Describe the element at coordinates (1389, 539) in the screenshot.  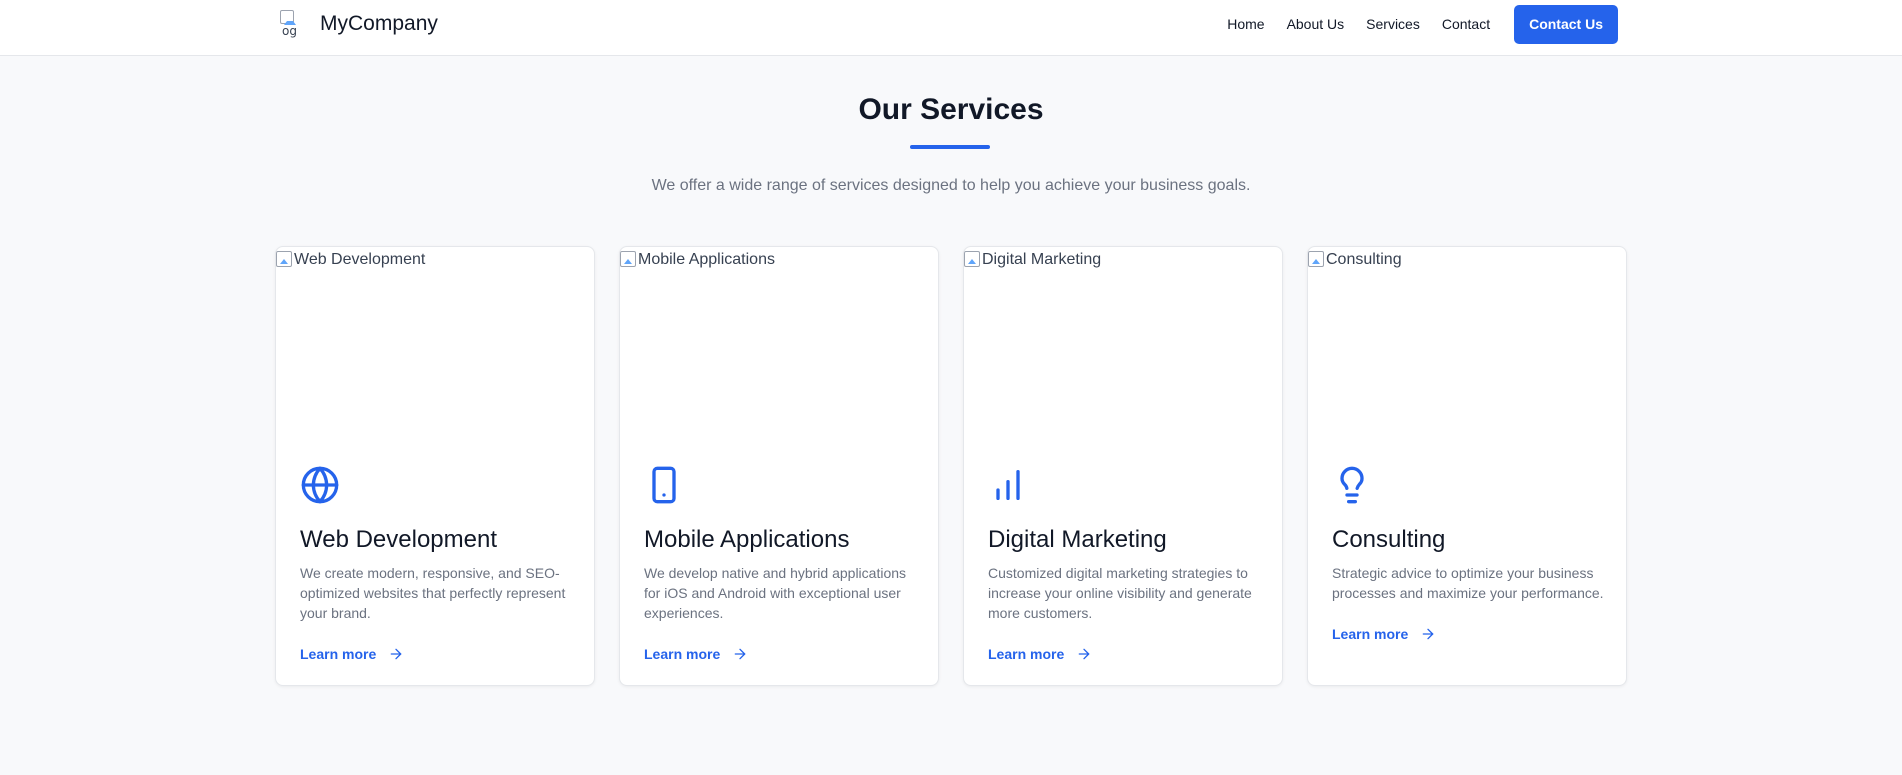
I see `card-title: Consulting` at that location.